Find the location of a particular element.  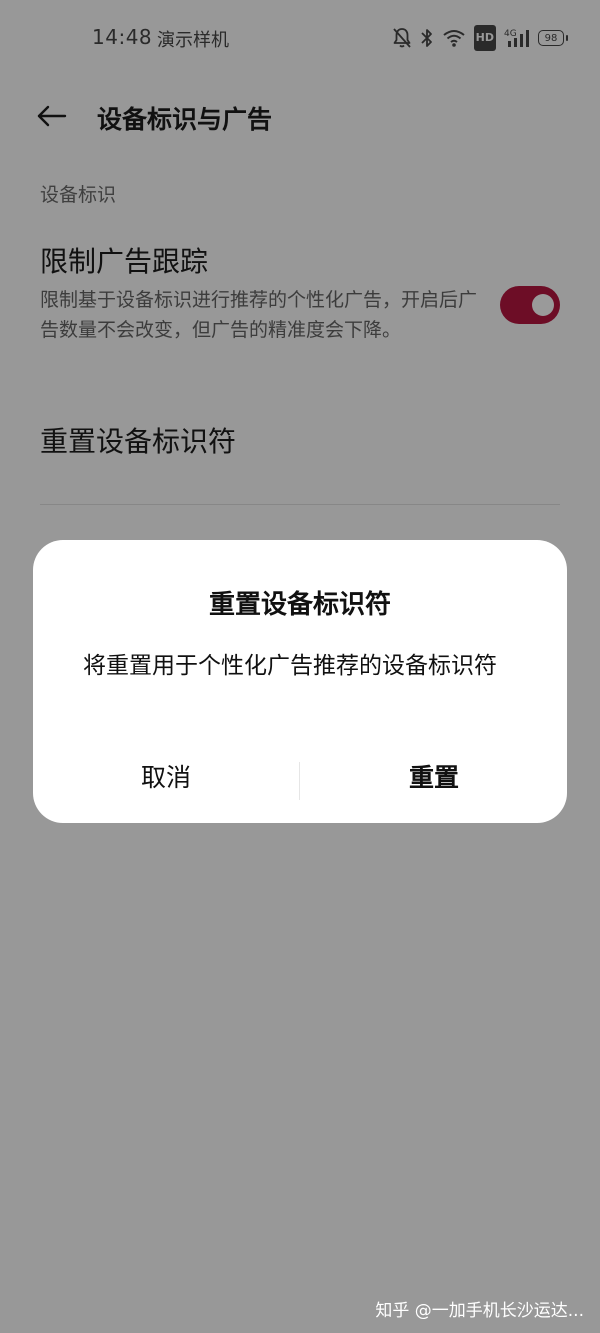

battery-icon: 98 is located at coordinates (553, 38).